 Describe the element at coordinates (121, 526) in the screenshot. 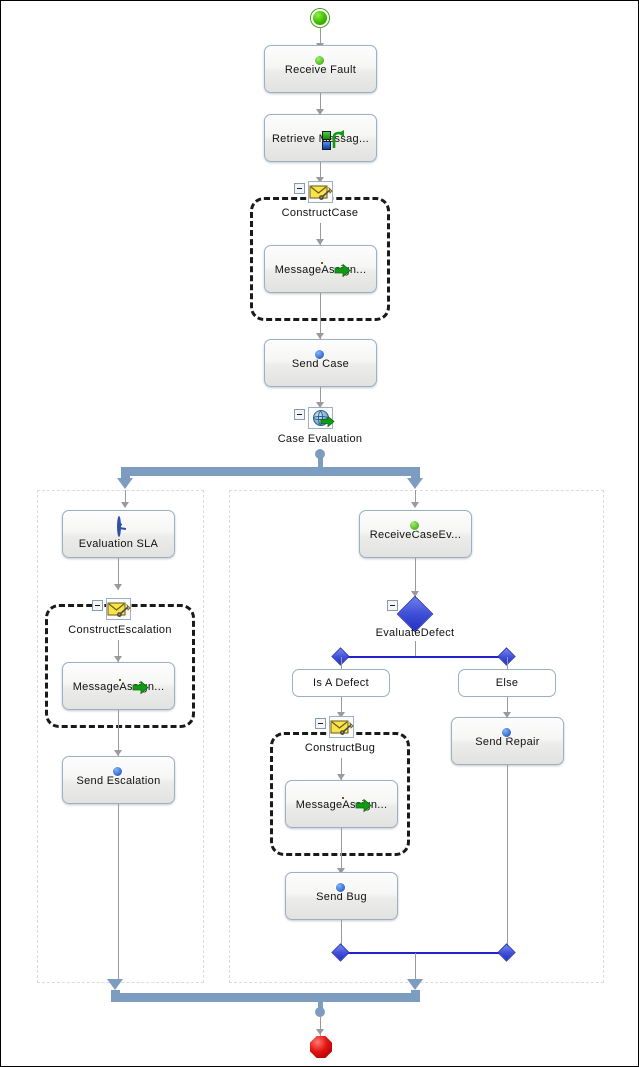

I see `clock-icon` at that location.